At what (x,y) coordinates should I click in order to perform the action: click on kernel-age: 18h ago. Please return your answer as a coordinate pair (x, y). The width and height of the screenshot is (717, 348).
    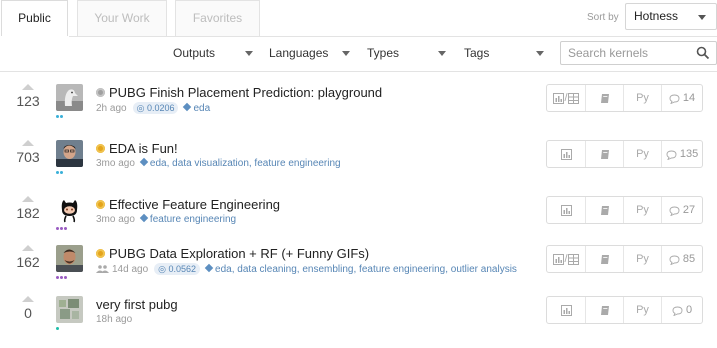
    Looking at the image, I should click on (114, 319).